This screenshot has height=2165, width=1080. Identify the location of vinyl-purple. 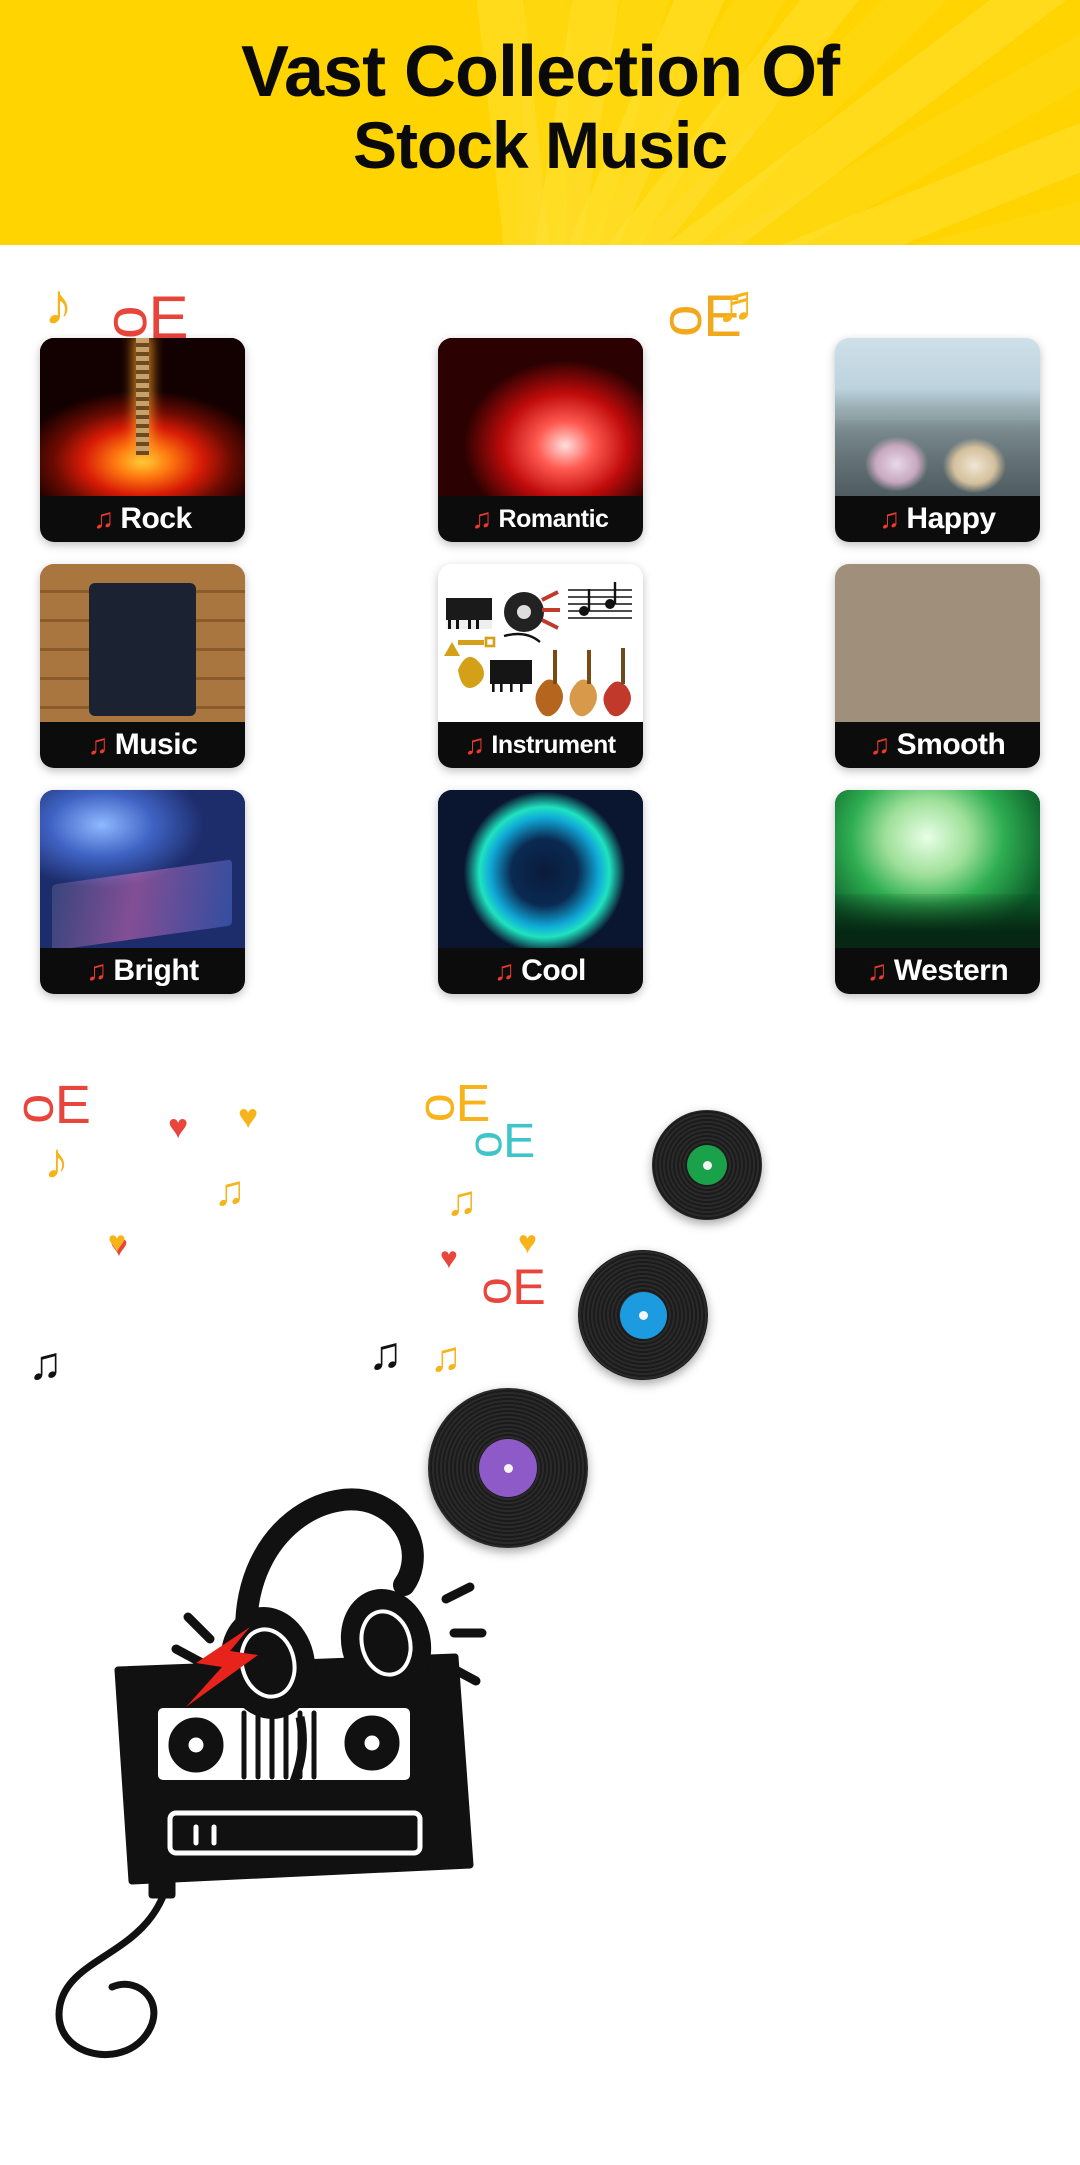
(508, 1468).